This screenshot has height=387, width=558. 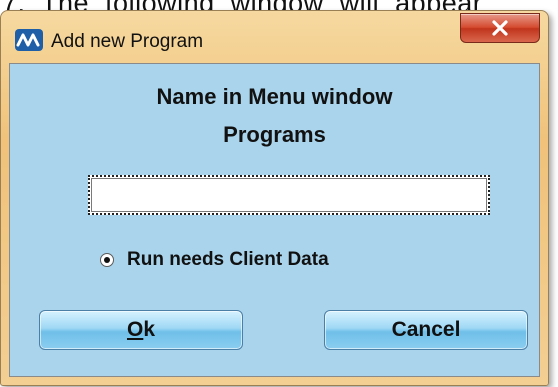 I want to click on program-name-input, so click(x=289, y=195).